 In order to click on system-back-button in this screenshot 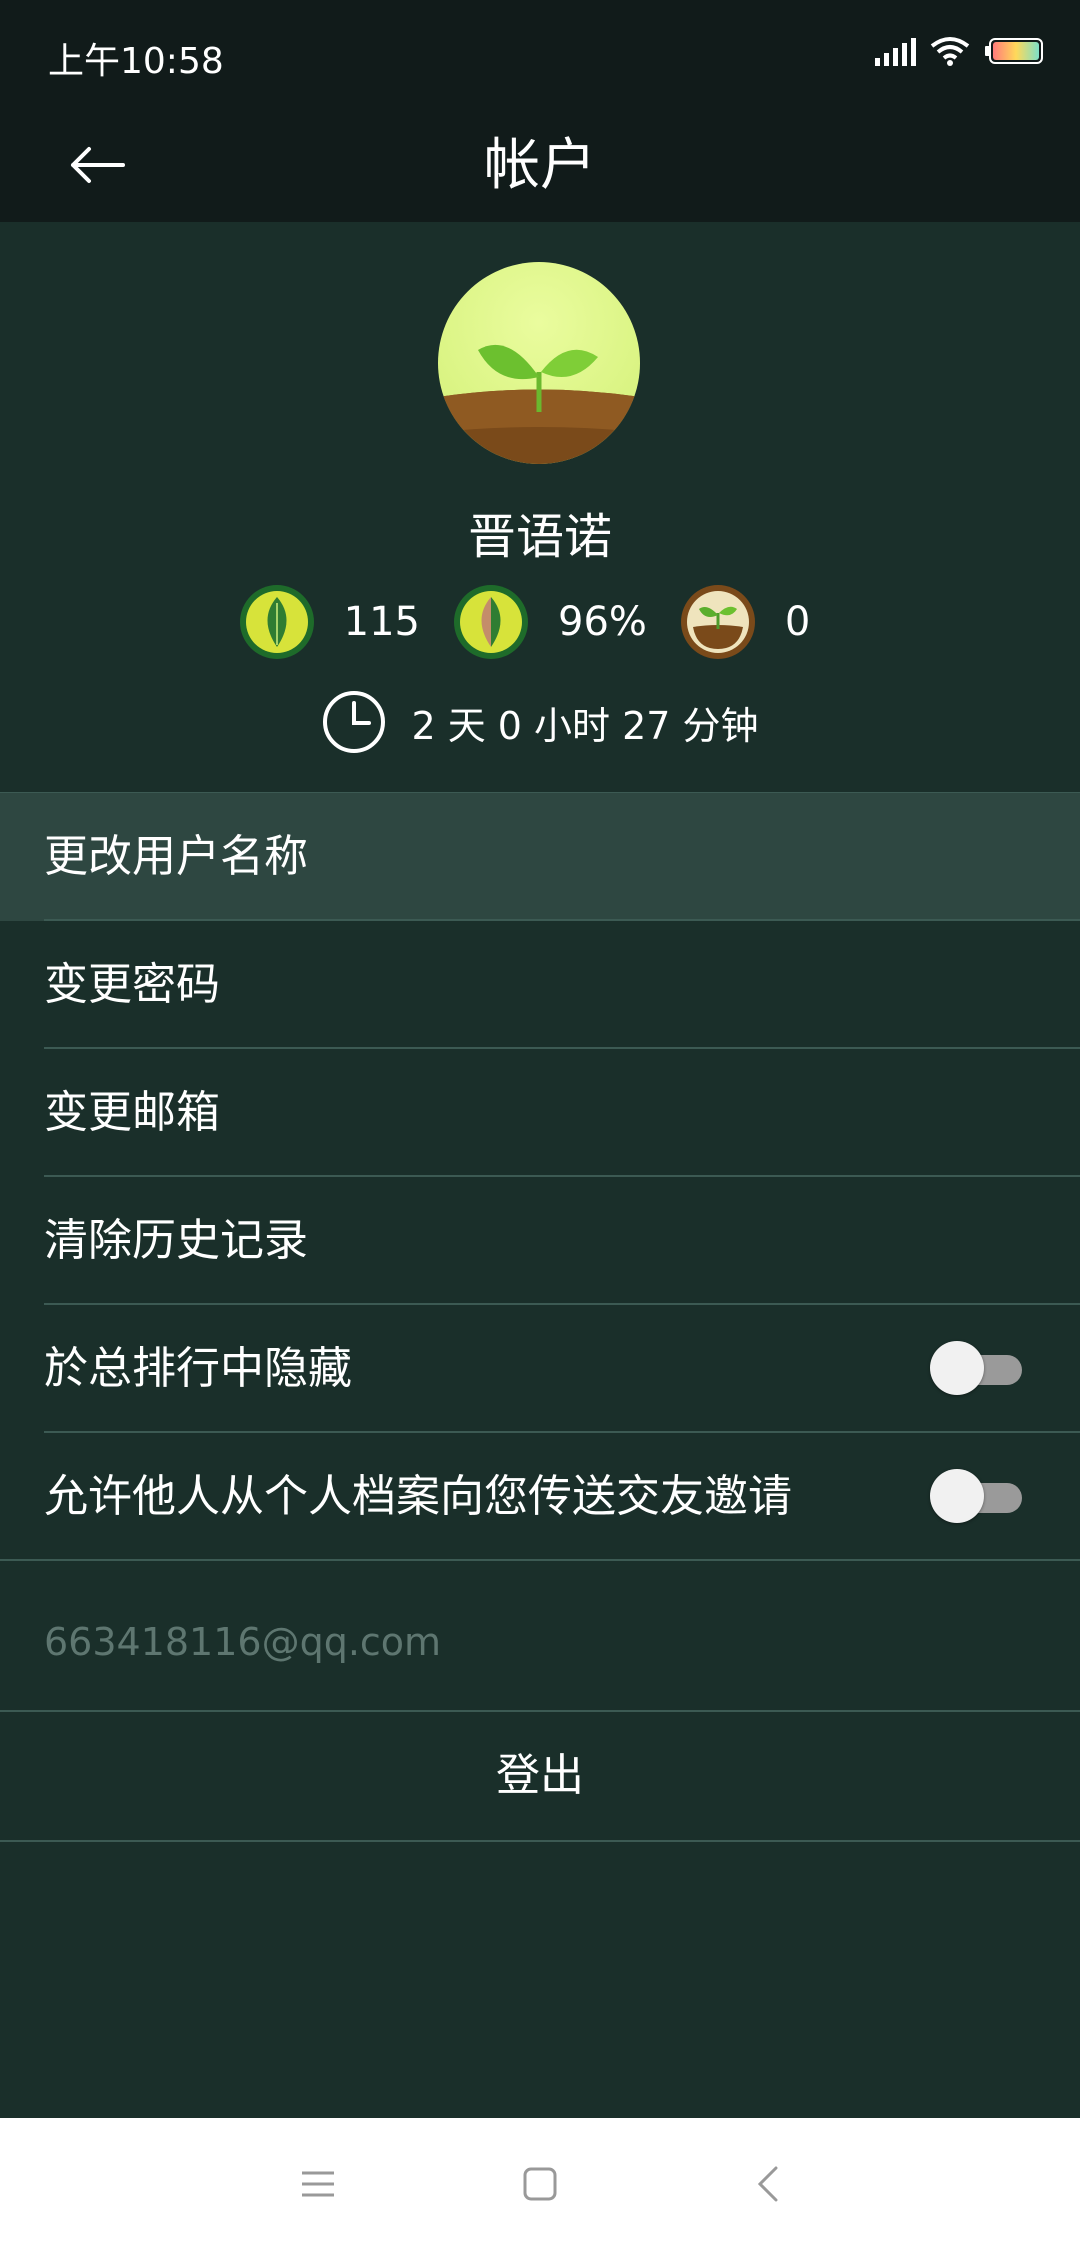, I will do `click(768, 2184)`.